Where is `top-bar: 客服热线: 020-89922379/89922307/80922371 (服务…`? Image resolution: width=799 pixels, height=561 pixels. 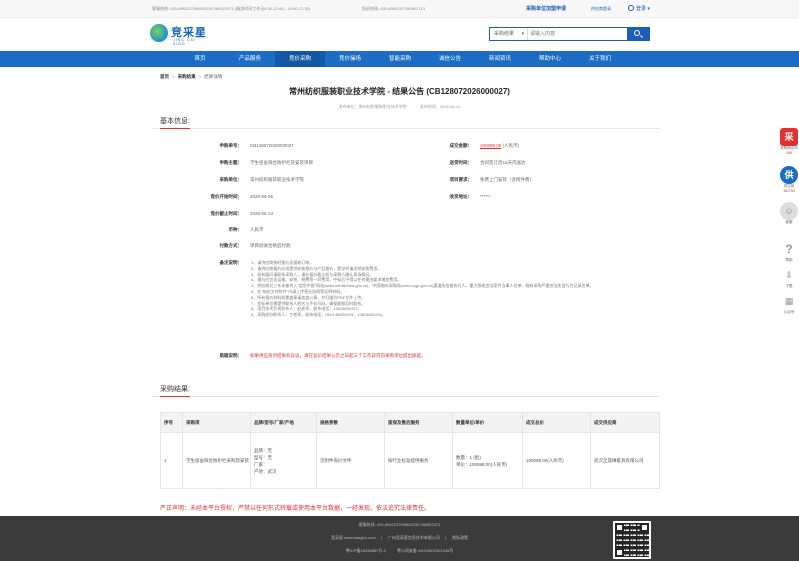 top-bar: 客服热线: 020-89922379/89922307/80922371 (服务… is located at coordinates (399, 9).